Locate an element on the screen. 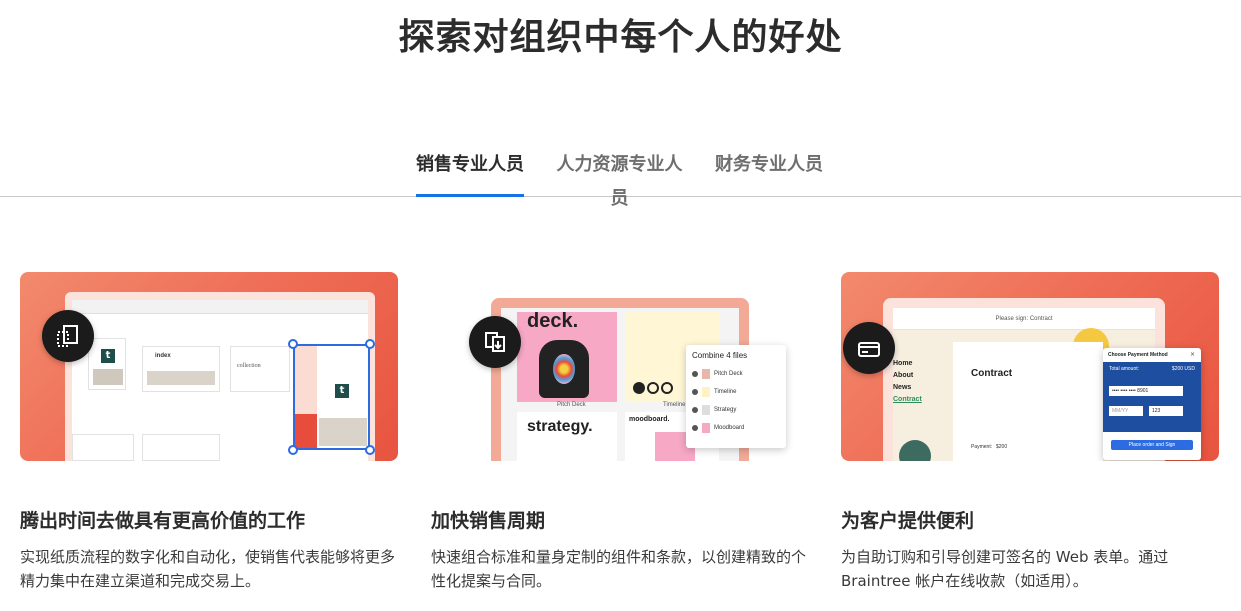  document-label: deck. is located at coordinates (553, 321).